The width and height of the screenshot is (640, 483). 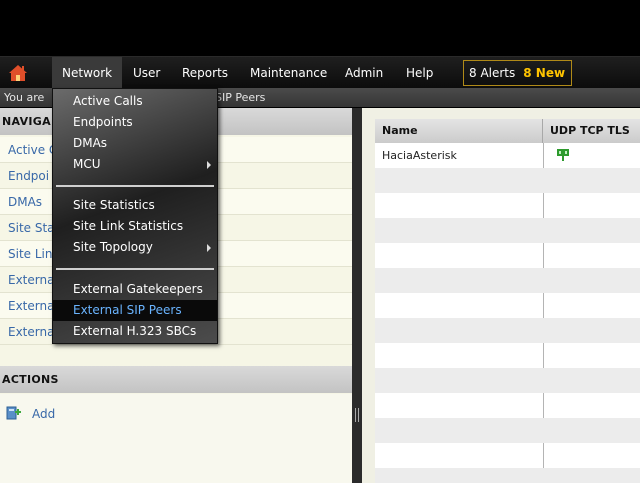 I want to click on alerts-count: 8 Alerts, so click(x=492, y=73).